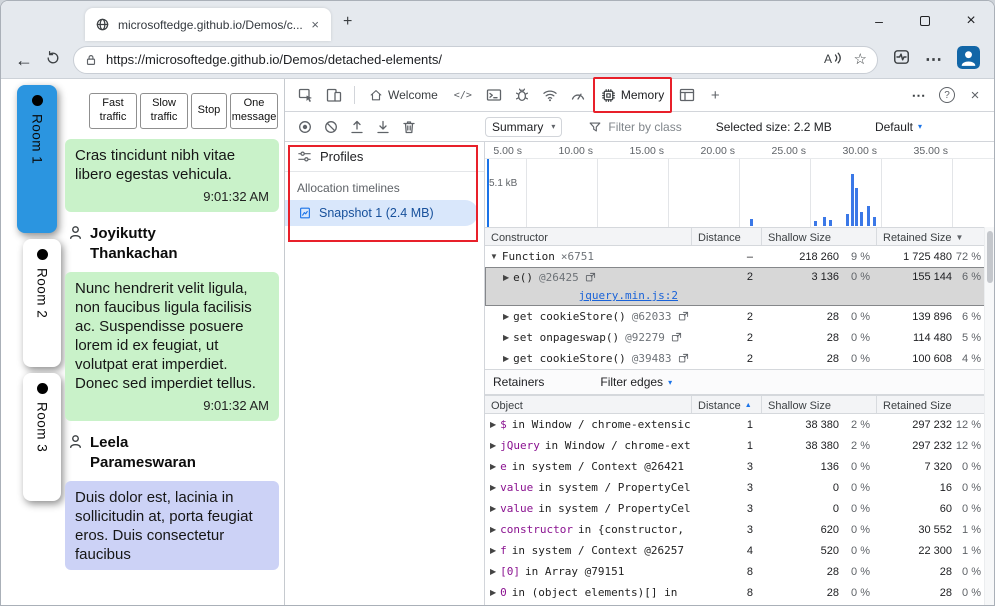  Describe the element at coordinates (113, 111) in the screenshot. I see `fast-traffic-button: Fast traffic` at that location.